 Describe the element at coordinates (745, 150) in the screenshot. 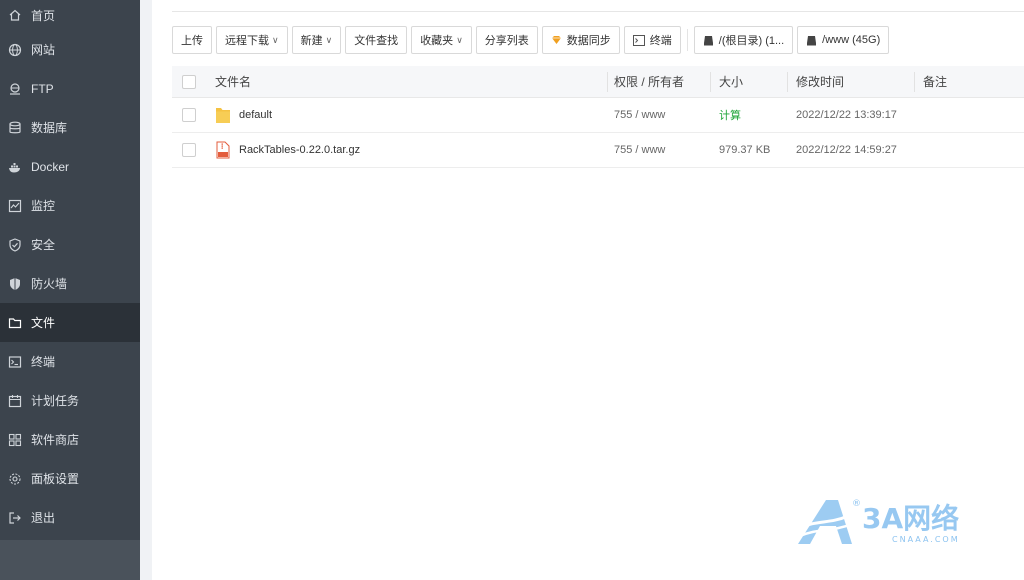

I see `file-size: 979.37 KB` at that location.